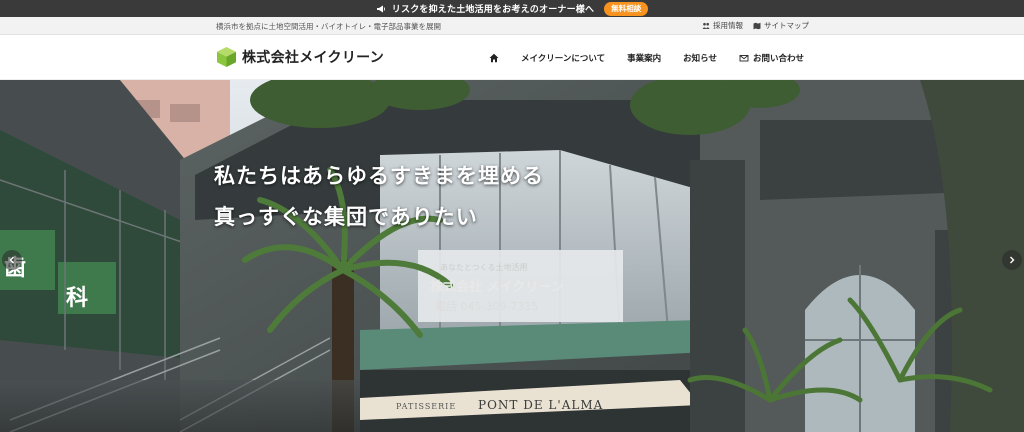 The width and height of the screenshot is (1024, 432). I want to click on nav-home, so click(494, 58).